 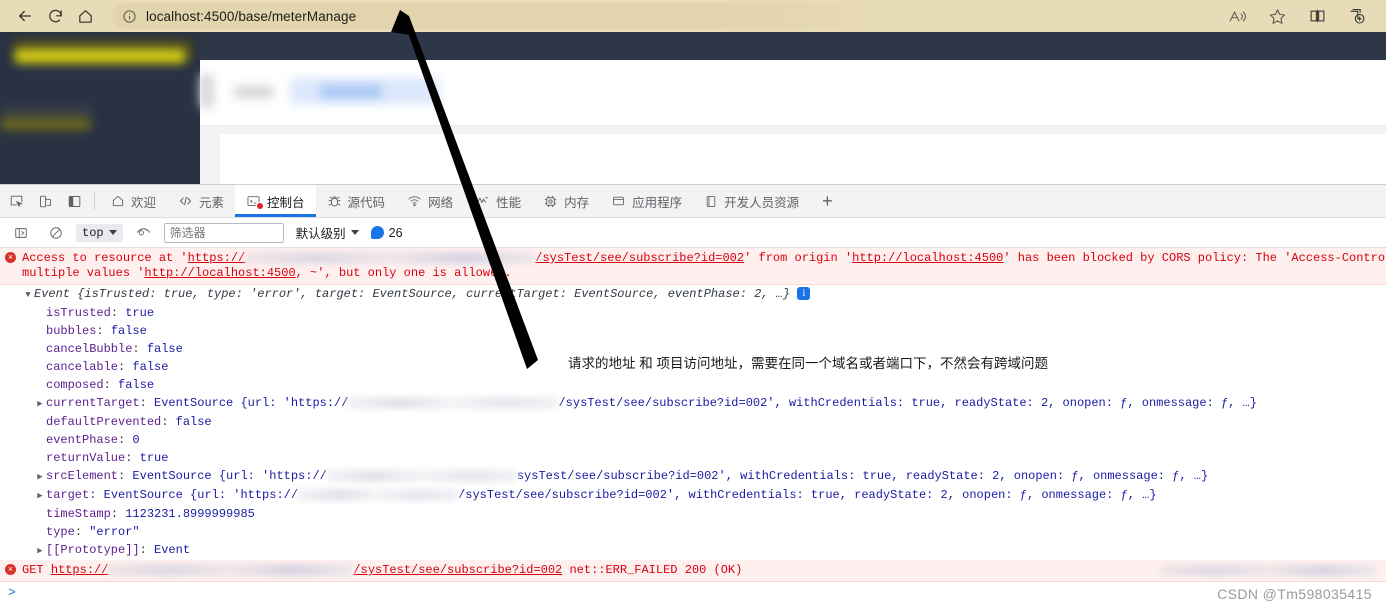 I want to click on tab-sources: 源代码, so click(x=356, y=201).